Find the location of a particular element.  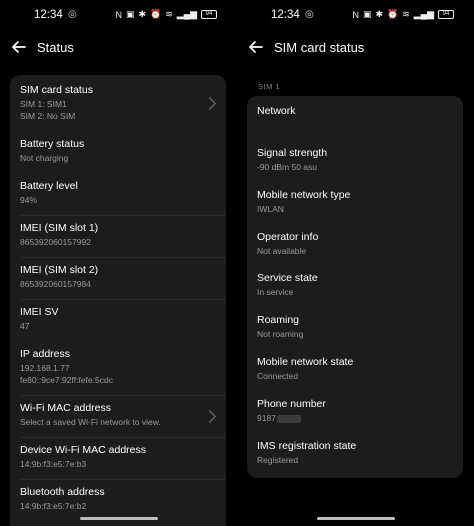

page-title: Status is located at coordinates (55, 47).